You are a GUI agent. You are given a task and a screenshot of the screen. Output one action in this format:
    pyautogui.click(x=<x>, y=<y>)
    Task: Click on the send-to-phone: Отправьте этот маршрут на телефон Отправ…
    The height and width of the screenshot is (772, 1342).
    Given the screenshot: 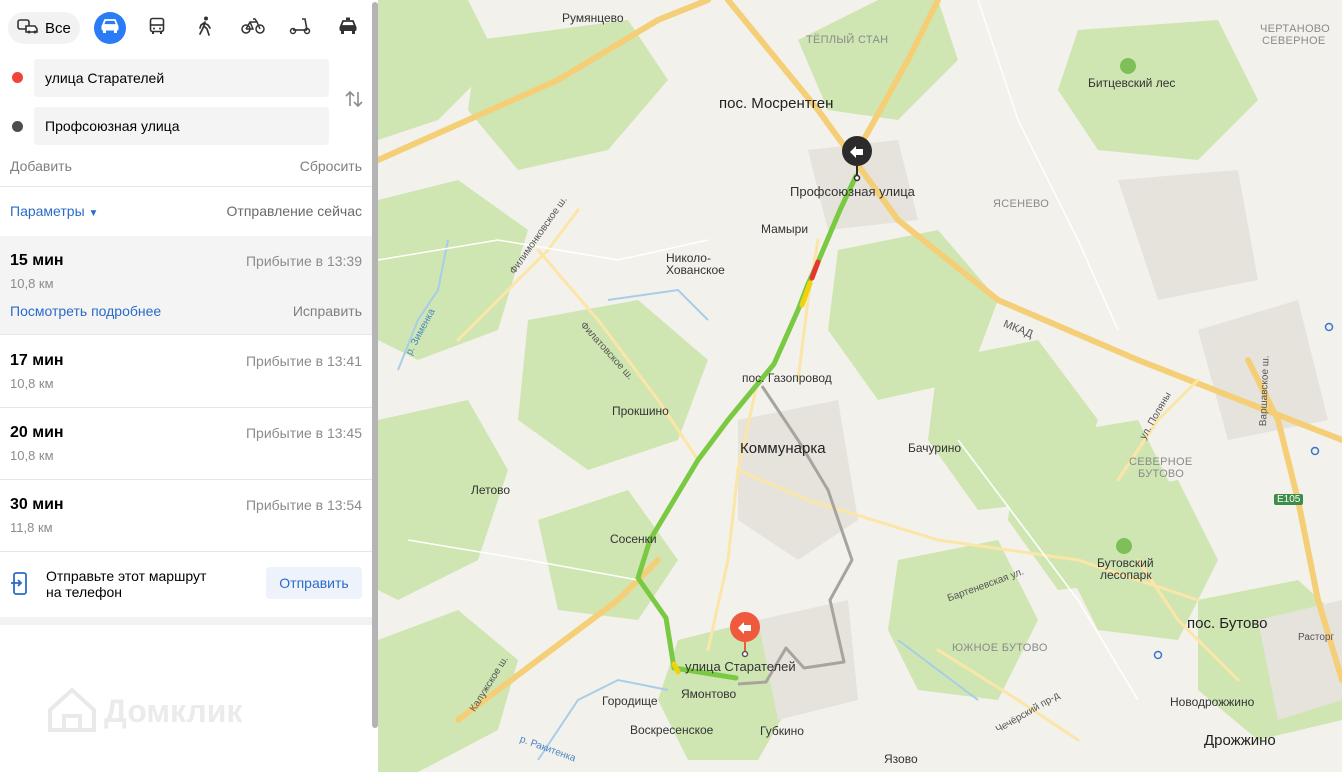 What is the action you would take?
    pyautogui.click(x=186, y=584)
    